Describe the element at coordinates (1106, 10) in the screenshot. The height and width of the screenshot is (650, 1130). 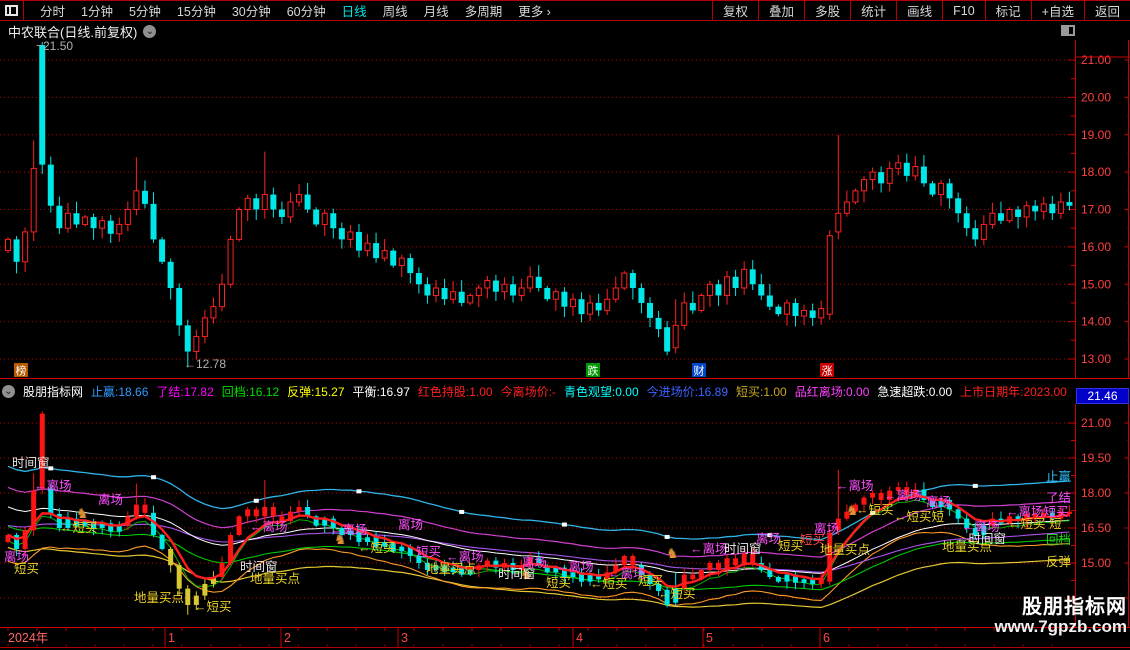
I see `menu-item-返回: 返回` at that location.